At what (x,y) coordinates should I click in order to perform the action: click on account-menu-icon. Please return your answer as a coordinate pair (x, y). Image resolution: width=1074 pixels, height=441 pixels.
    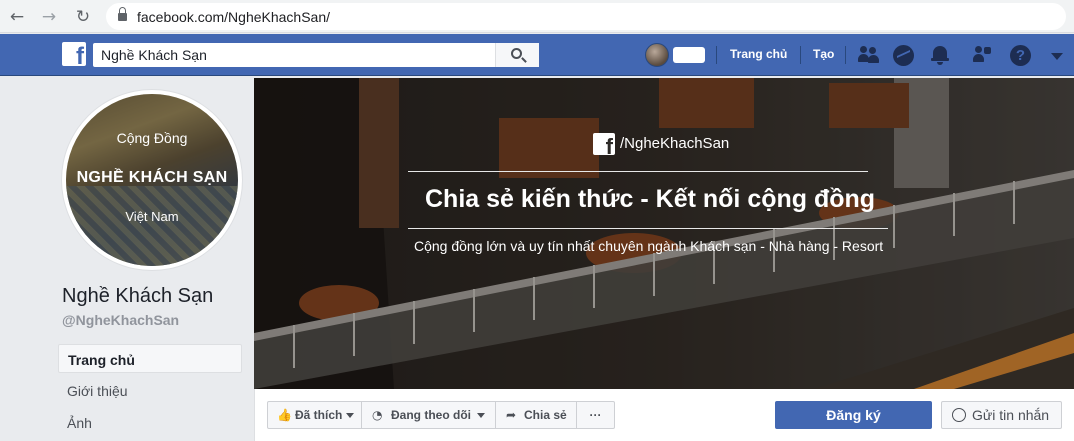
    Looking at the image, I should click on (1057, 56).